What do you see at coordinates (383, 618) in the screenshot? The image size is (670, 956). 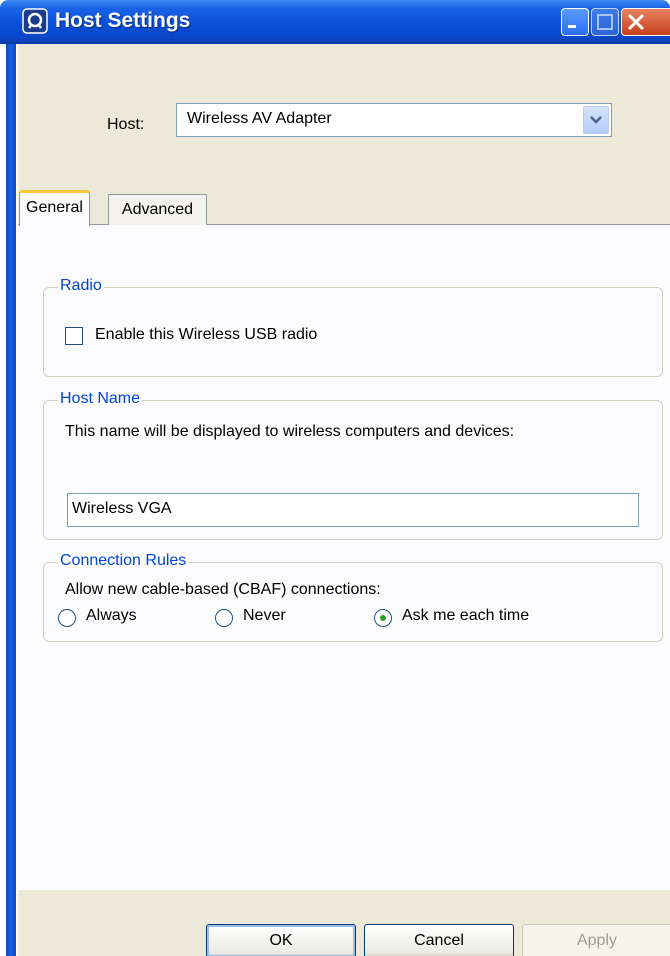 I see `radio-ask-each-time` at bounding box center [383, 618].